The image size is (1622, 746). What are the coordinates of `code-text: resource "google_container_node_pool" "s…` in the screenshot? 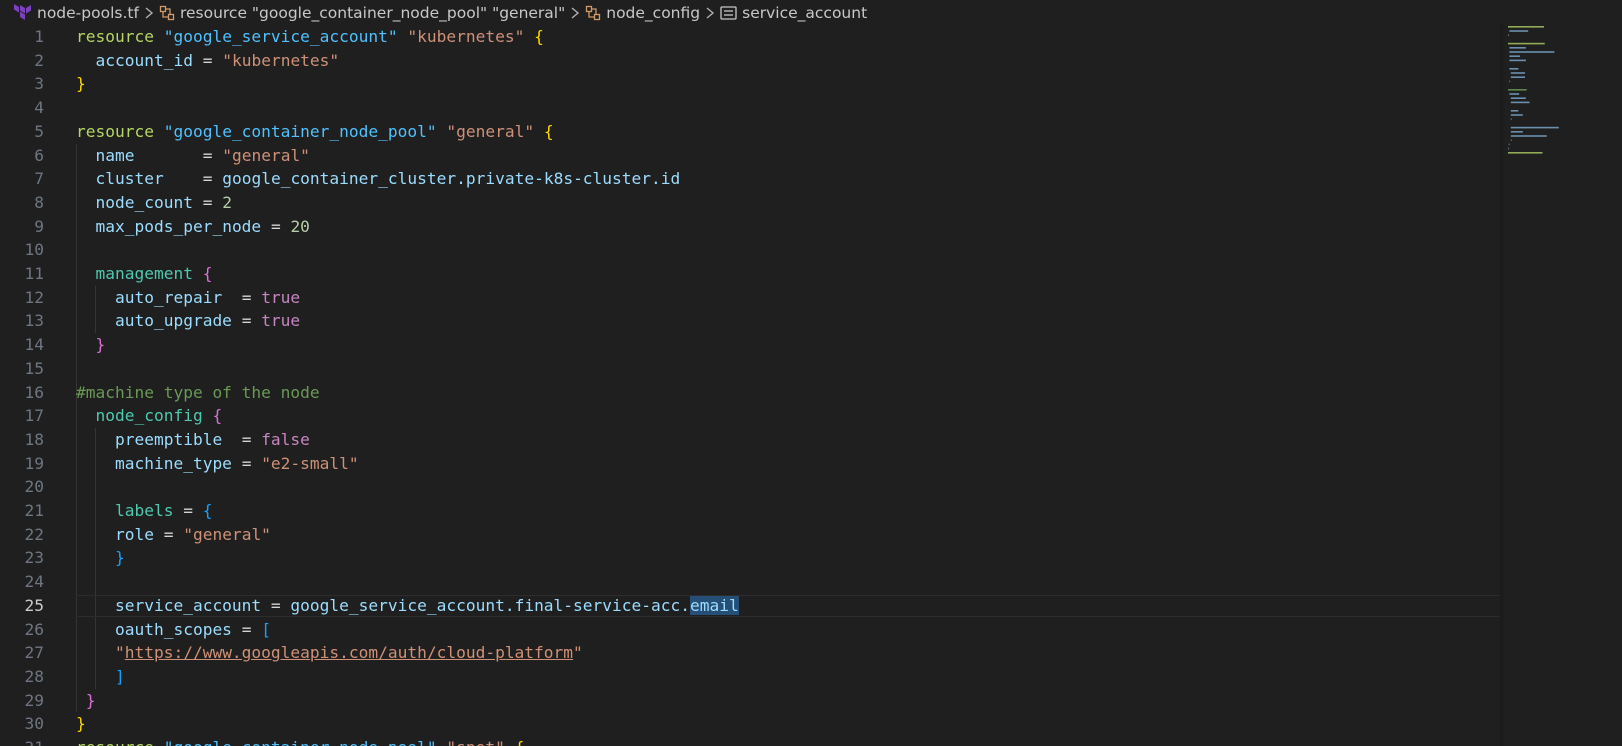 It's located at (300, 741).